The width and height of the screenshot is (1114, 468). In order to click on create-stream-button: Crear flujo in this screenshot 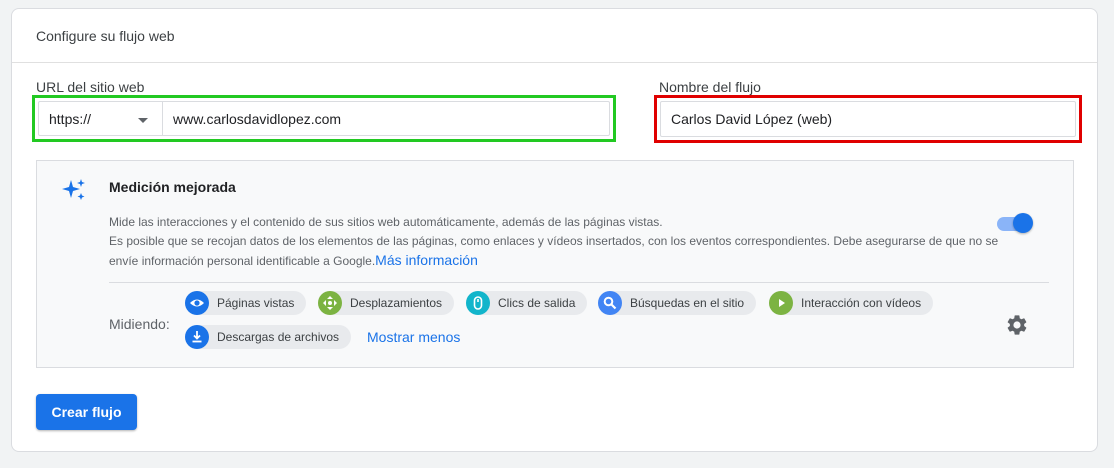, I will do `click(86, 412)`.